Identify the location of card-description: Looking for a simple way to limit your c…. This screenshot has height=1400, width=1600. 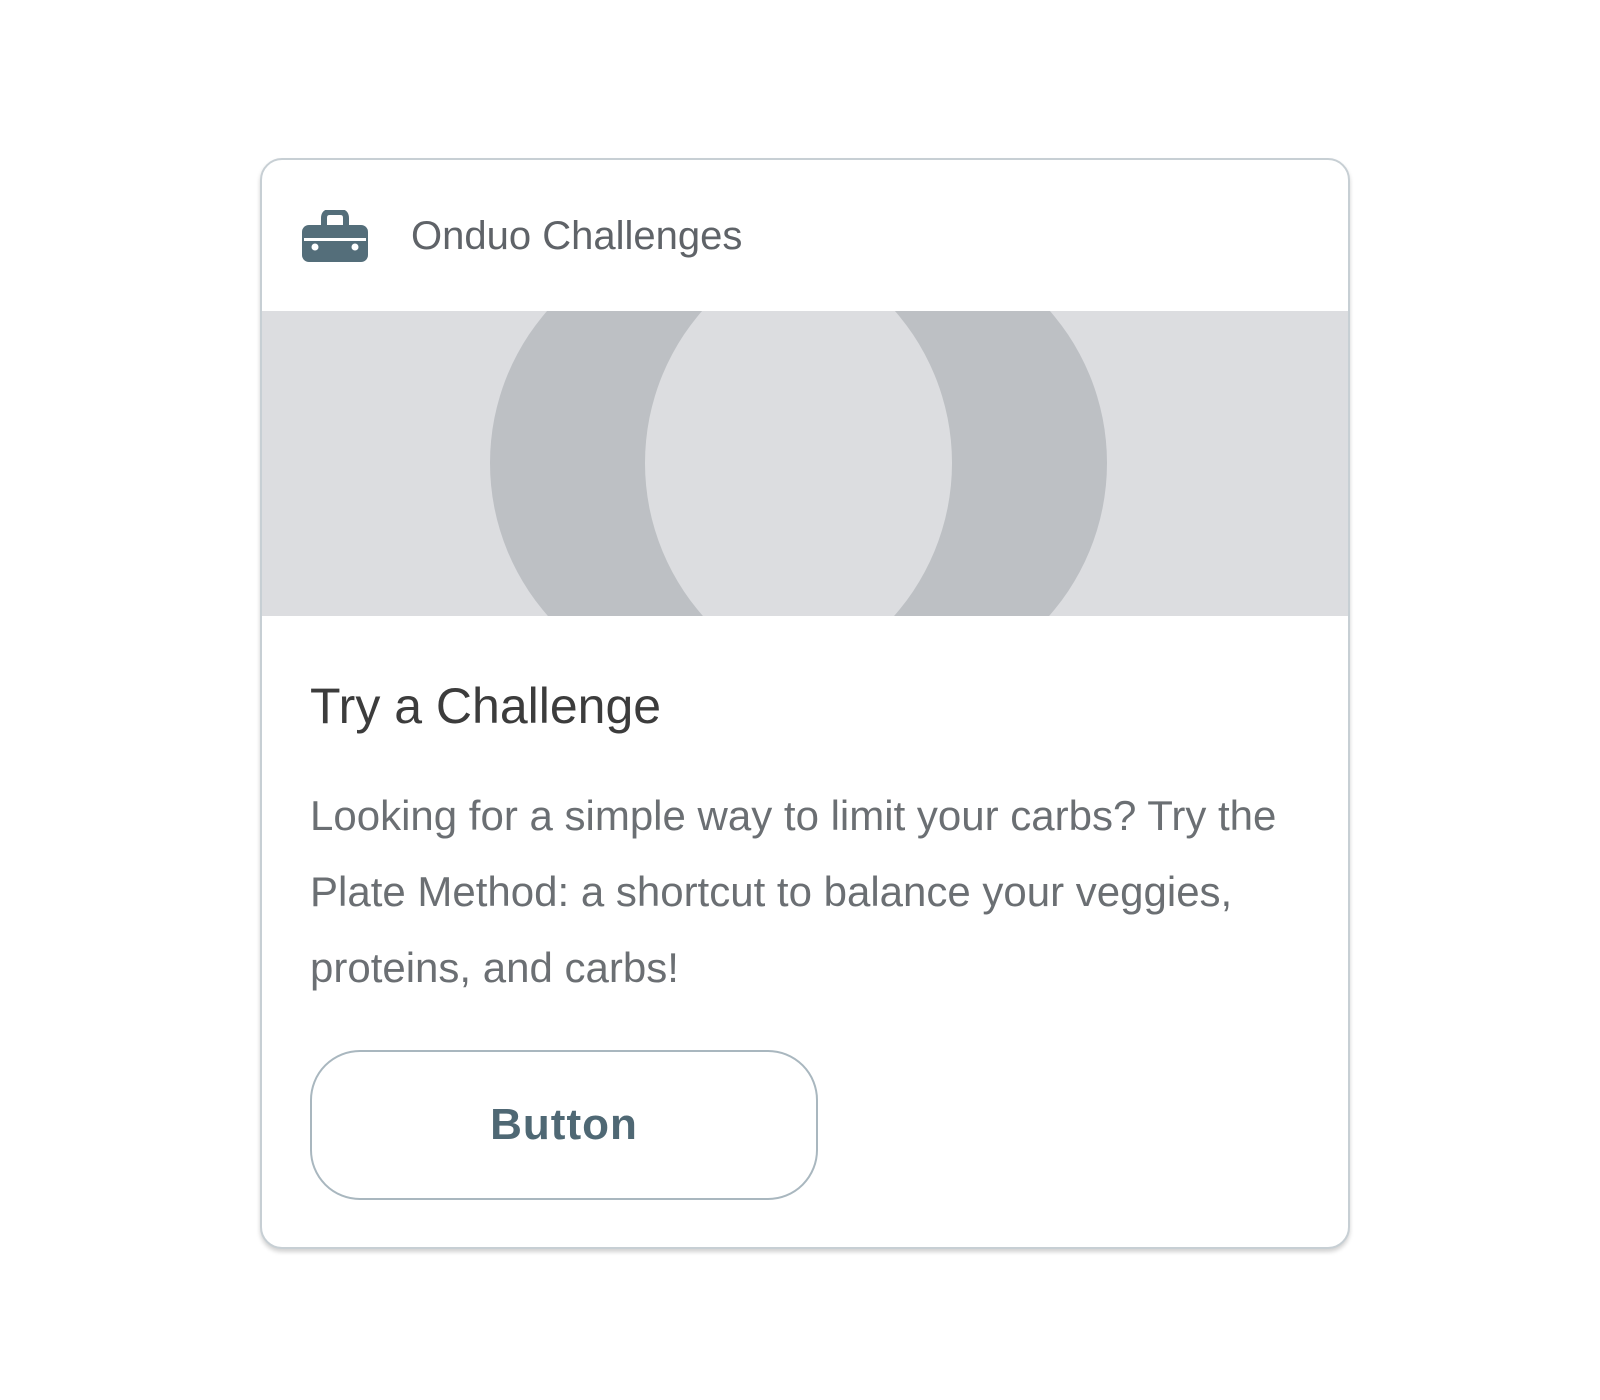
(793, 891).